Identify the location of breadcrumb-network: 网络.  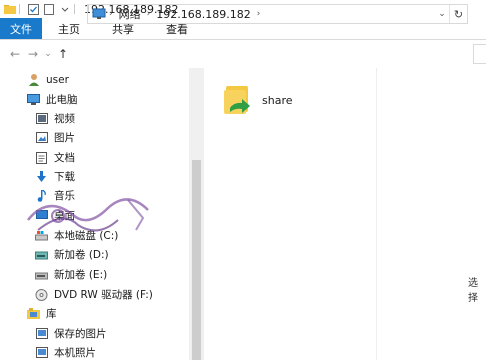
(130, 14).